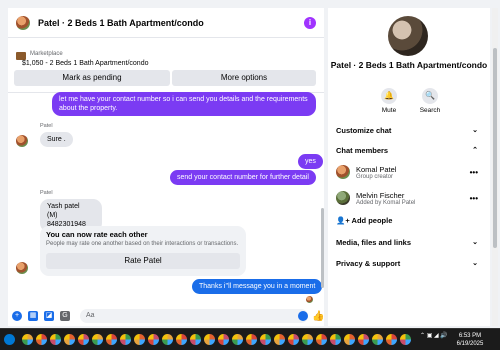 The height and width of the screenshot is (350, 500). I want to click on member-item: Komal Patel Group creator •••, so click(409, 173).